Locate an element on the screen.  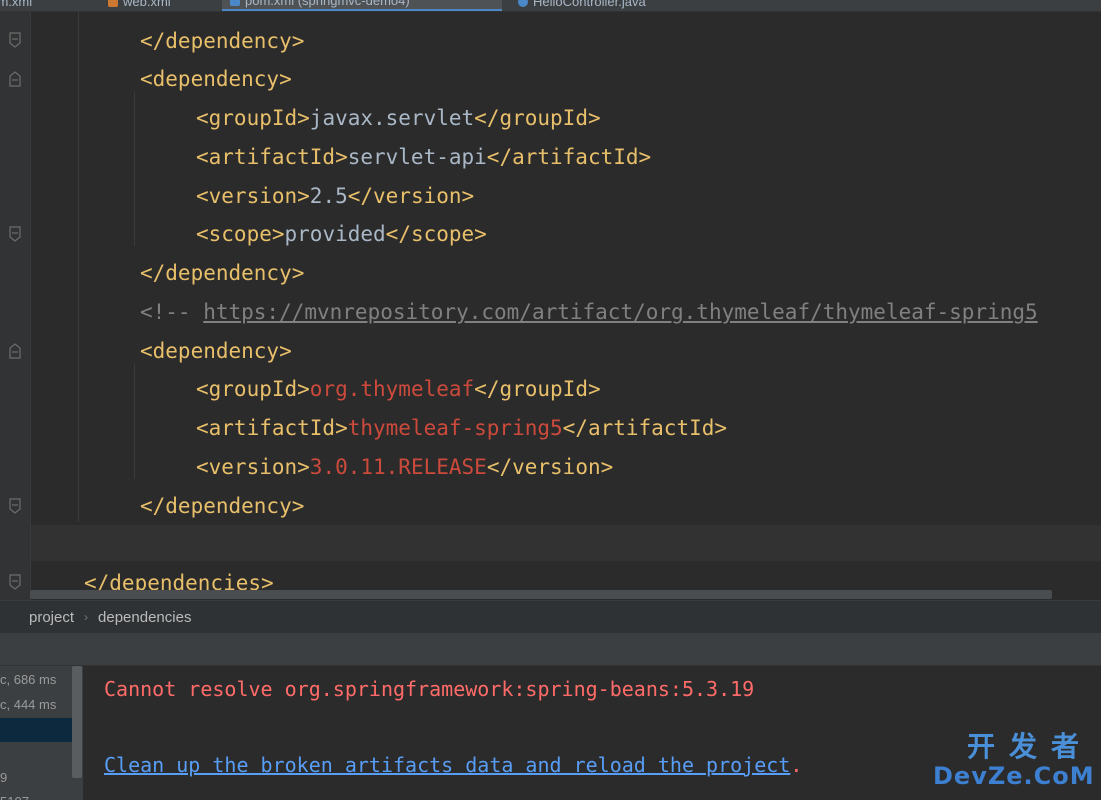
xml-comment: <!-- is located at coordinates (172, 312).